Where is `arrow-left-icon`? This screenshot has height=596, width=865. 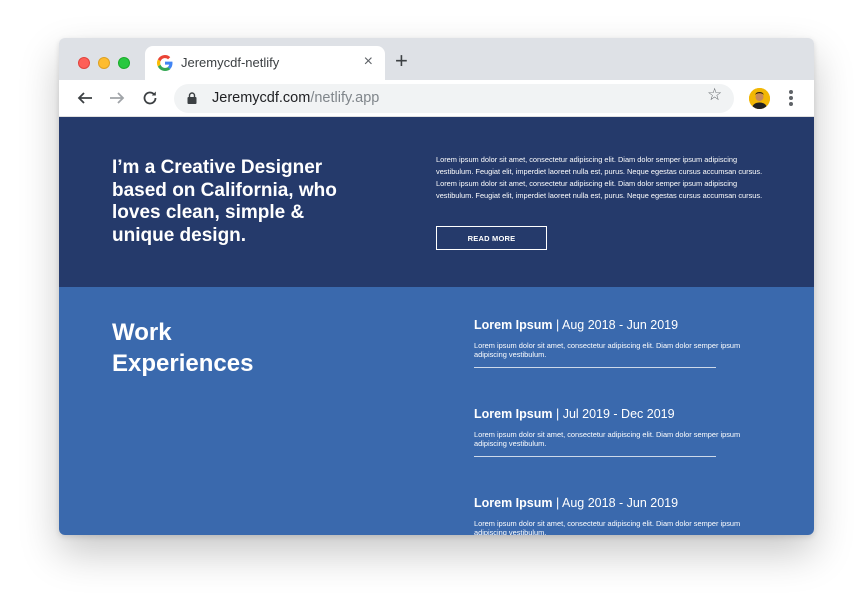 arrow-left-icon is located at coordinates (84, 98).